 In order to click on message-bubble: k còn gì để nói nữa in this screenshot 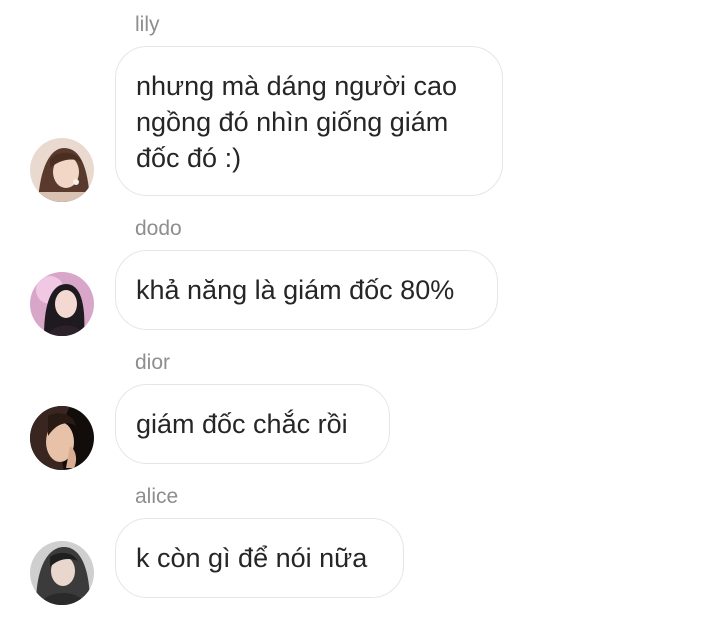, I will do `click(259, 558)`.